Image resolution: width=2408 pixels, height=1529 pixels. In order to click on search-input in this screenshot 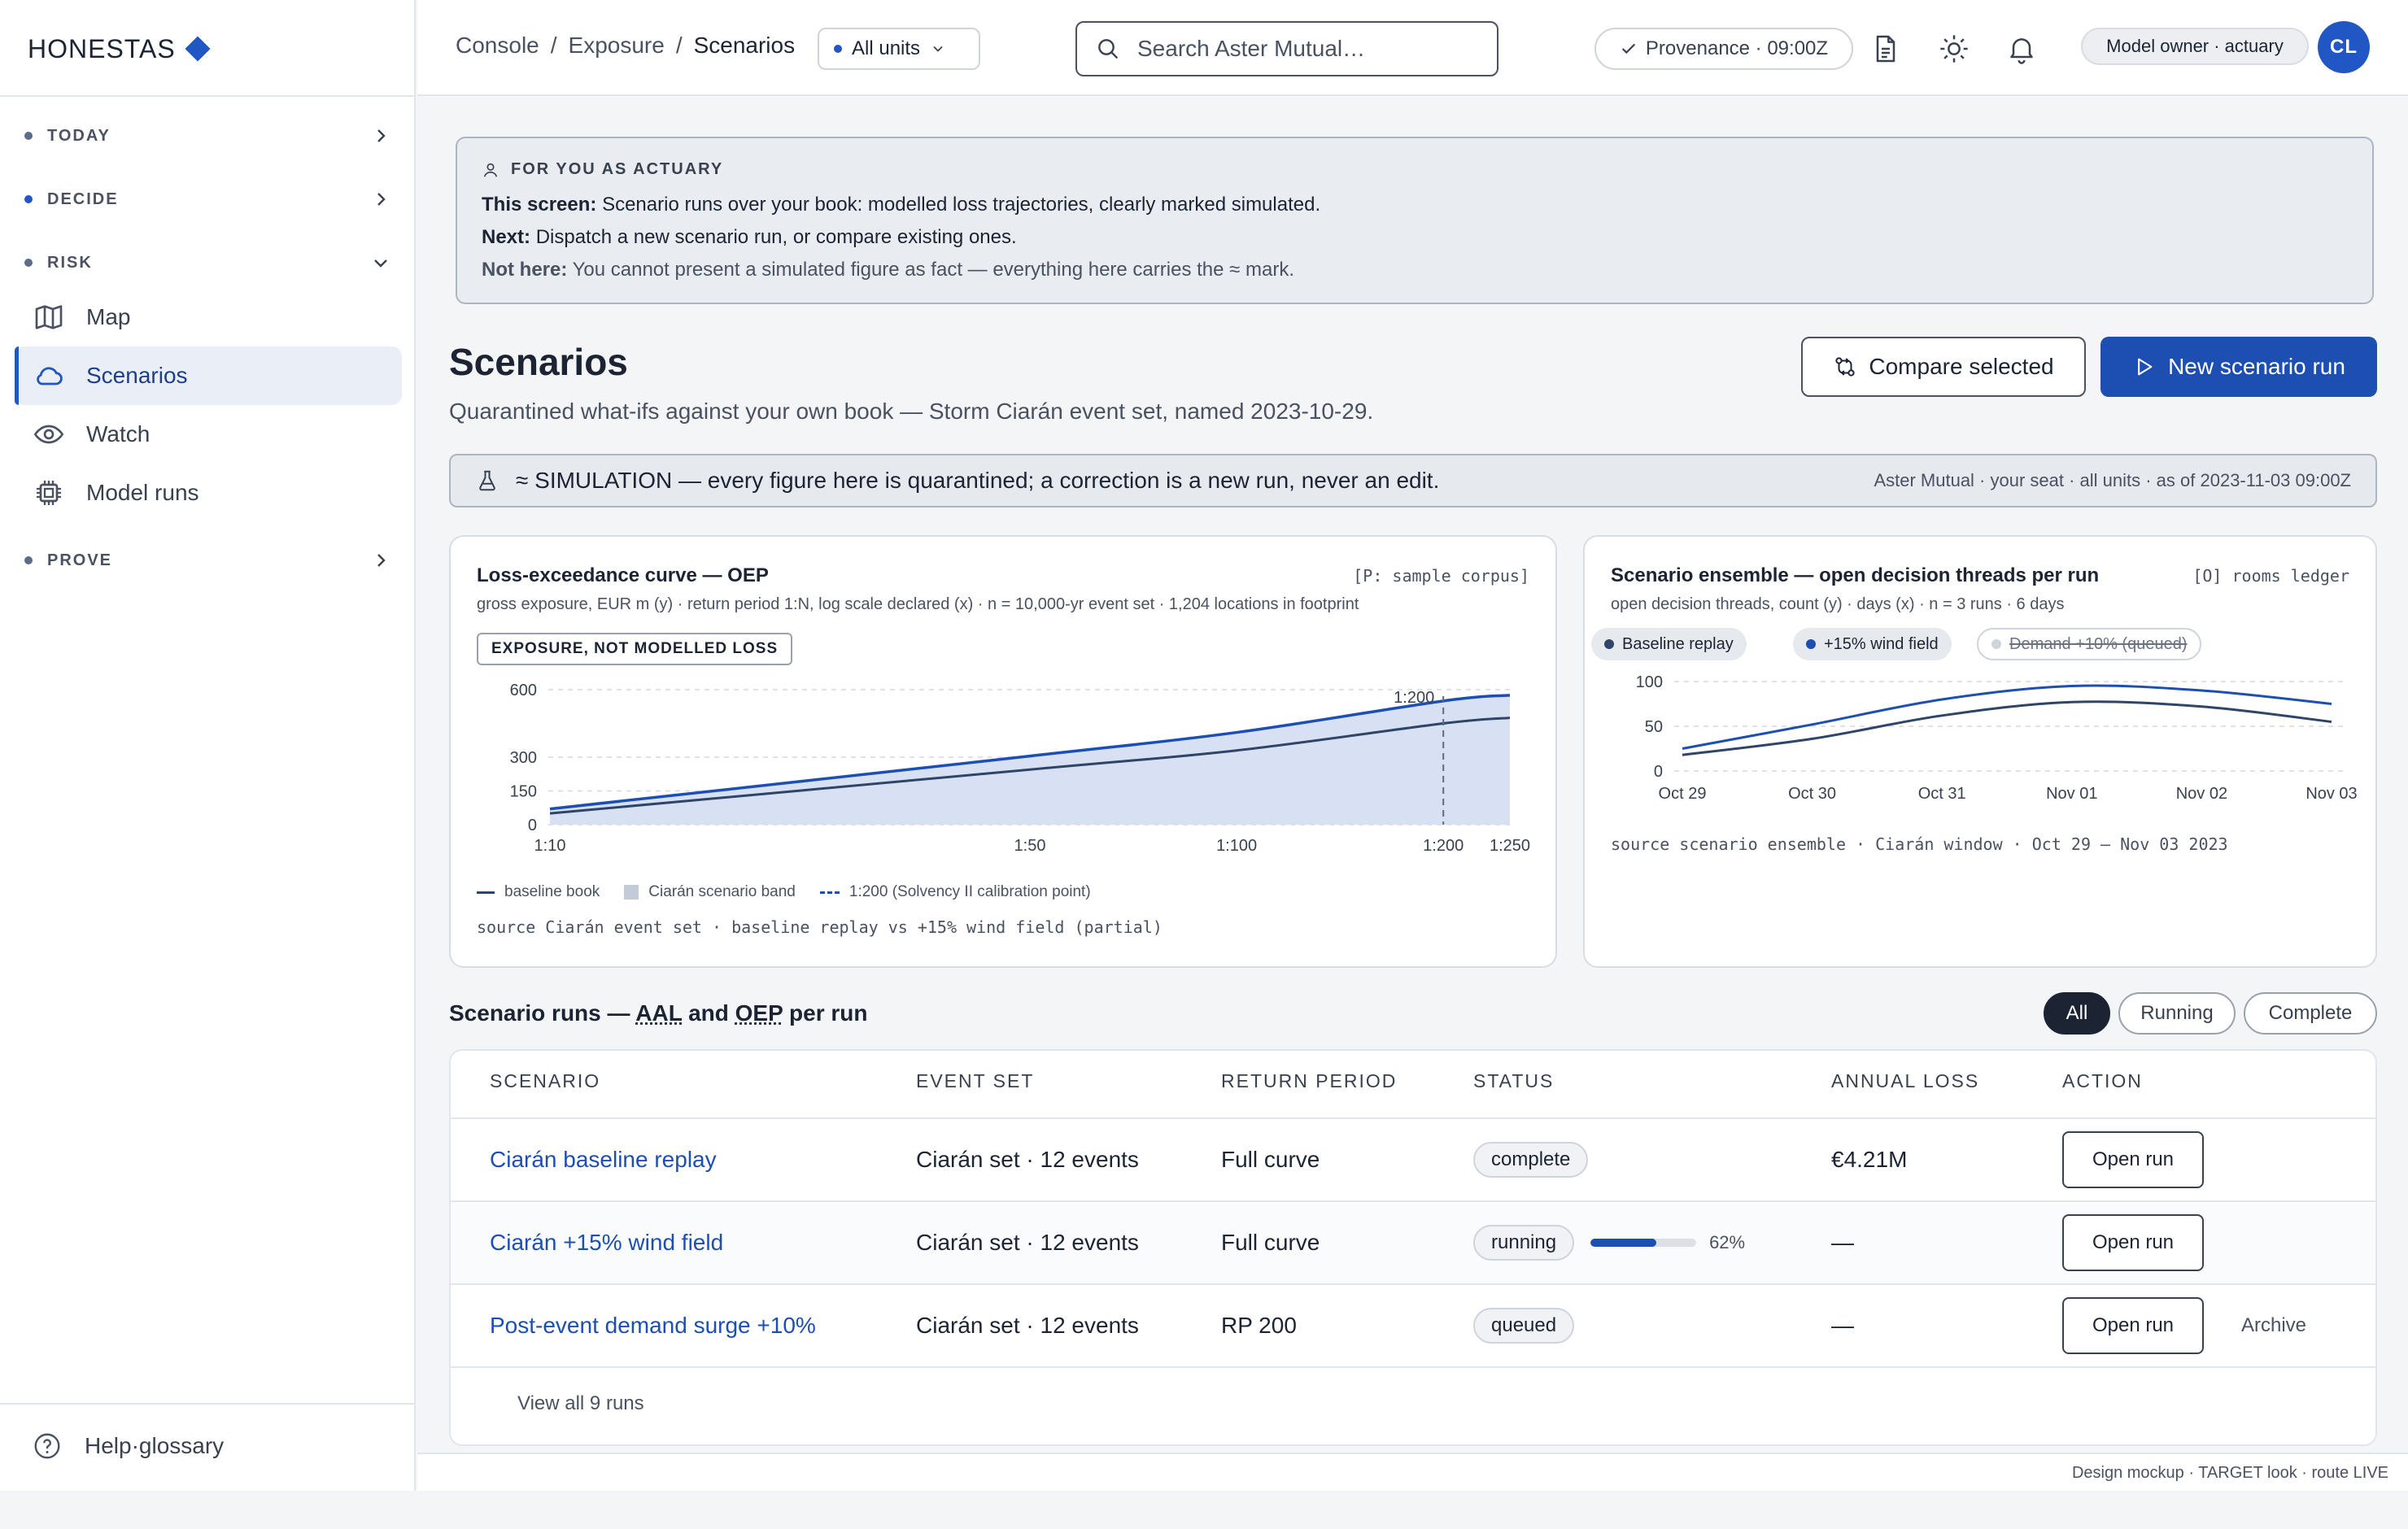, I will do `click(1300, 49)`.